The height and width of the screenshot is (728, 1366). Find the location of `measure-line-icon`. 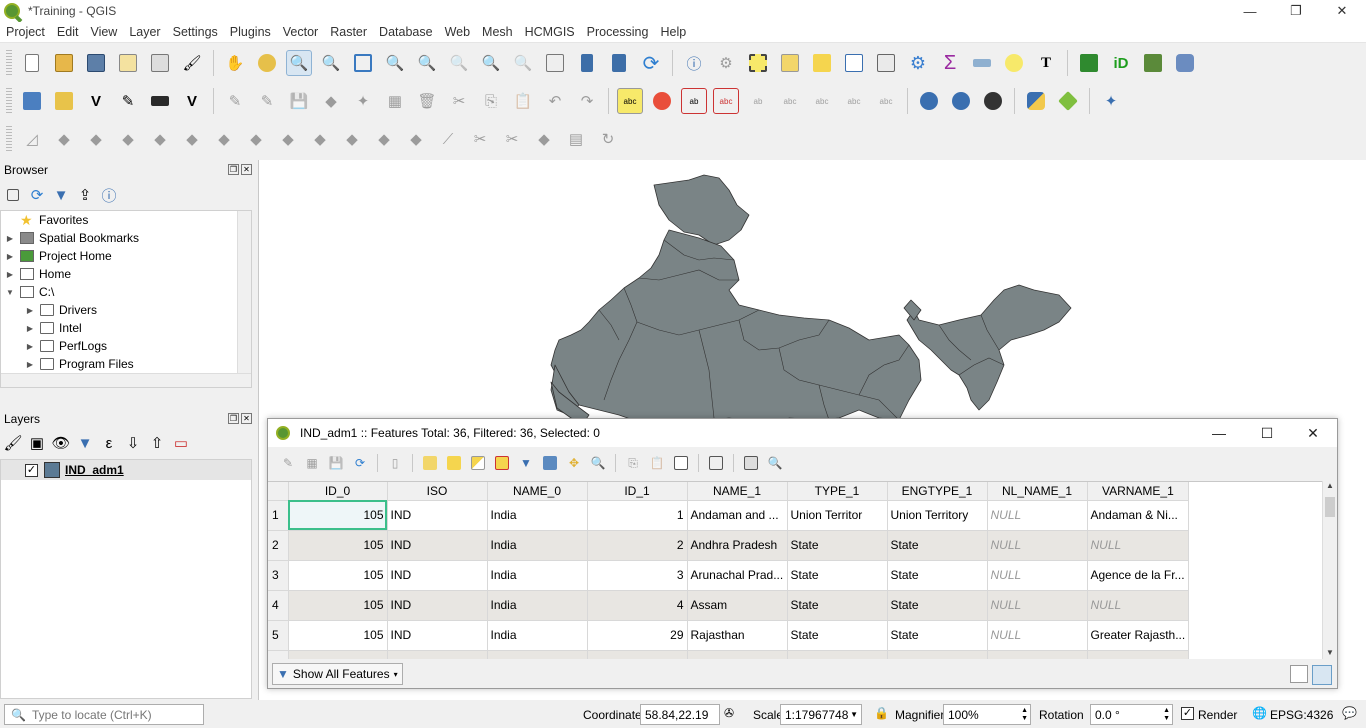

measure-line-icon is located at coordinates (982, 63).